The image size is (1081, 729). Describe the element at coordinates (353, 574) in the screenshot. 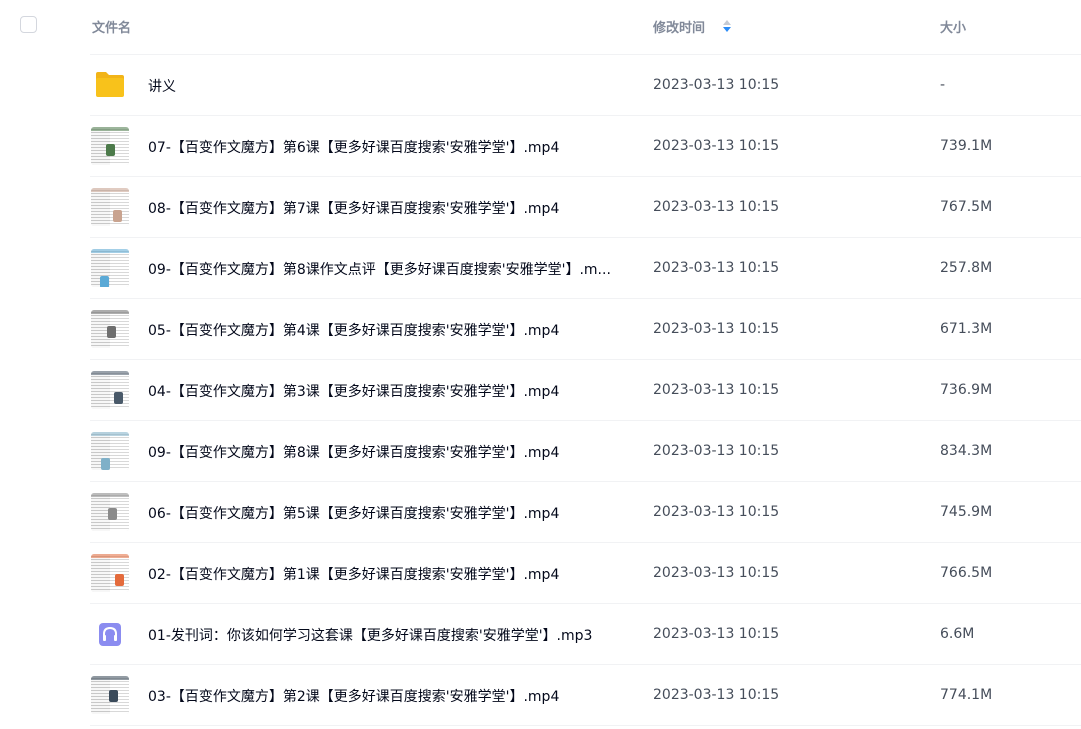

I see `file-name: 02-【百变作文魔方】第1课【更多好课百度搜索'安雅学堂'】.mp4` at that location.